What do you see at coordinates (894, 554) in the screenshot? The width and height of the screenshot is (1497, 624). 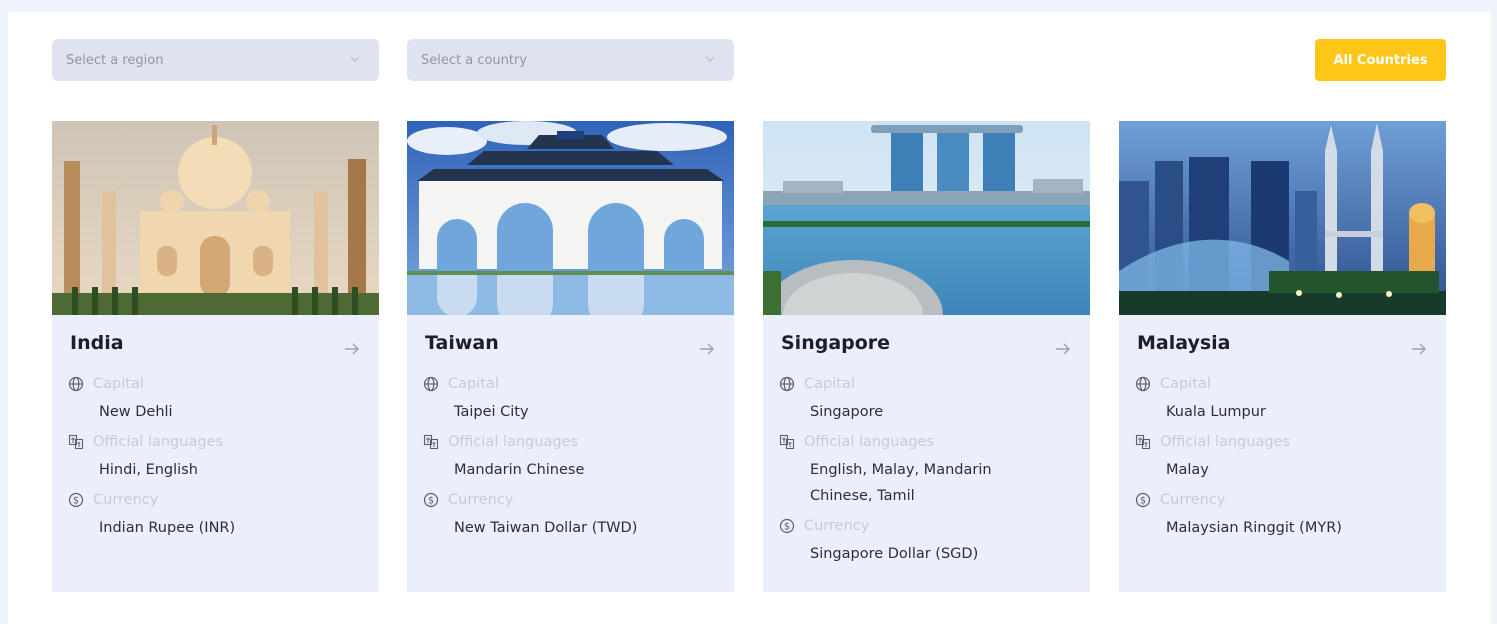 I see `currency-value: Singapore Dollar (SGD)` at bounding box center [894, 554].